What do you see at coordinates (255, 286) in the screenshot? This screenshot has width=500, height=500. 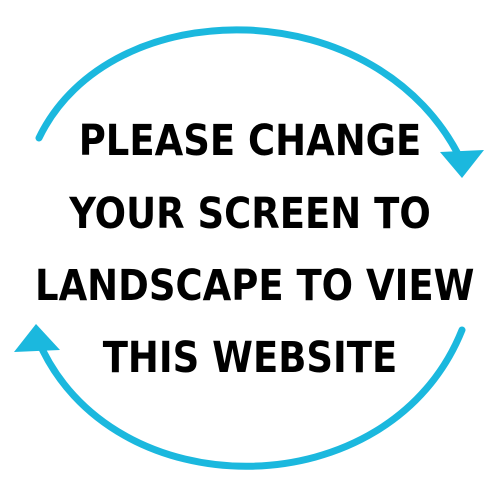 I see `message-line-3: LANDSCAPE TO VIEW` at bounding box center [255, 286].